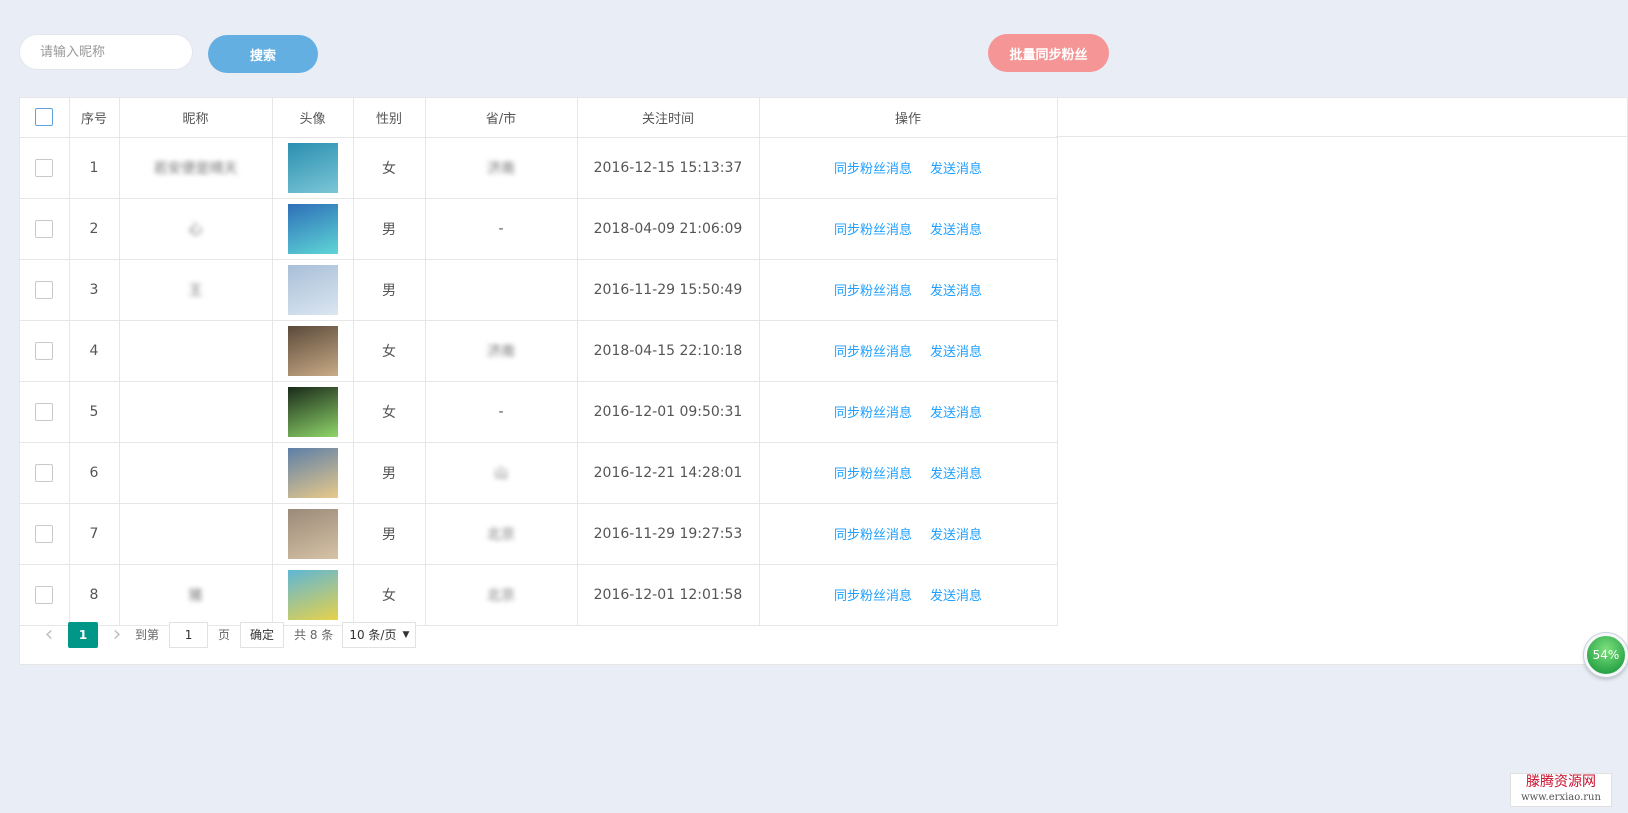 Image resolution: width=1628 pixels, height=813 pixels. What do you see at coordinates (389, 118) in the screenshot?
I see `column-header-gender: 性别` at bounding box center [389, 118].